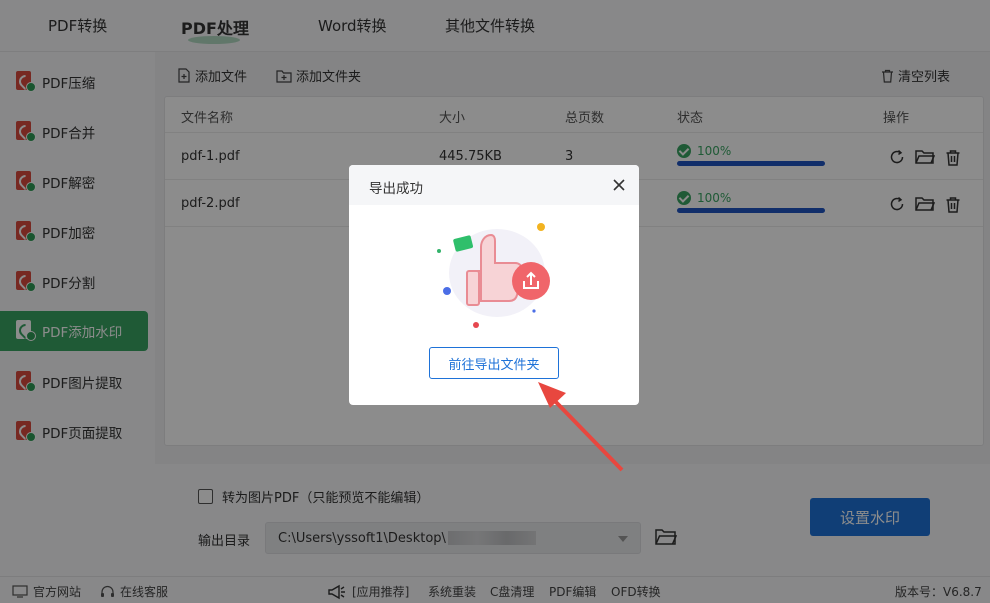 The width and height of the screenshot is (990, 603). I want to click on export-success-dialog: 导出成功 前往导出文件夹, so click(494, 285).